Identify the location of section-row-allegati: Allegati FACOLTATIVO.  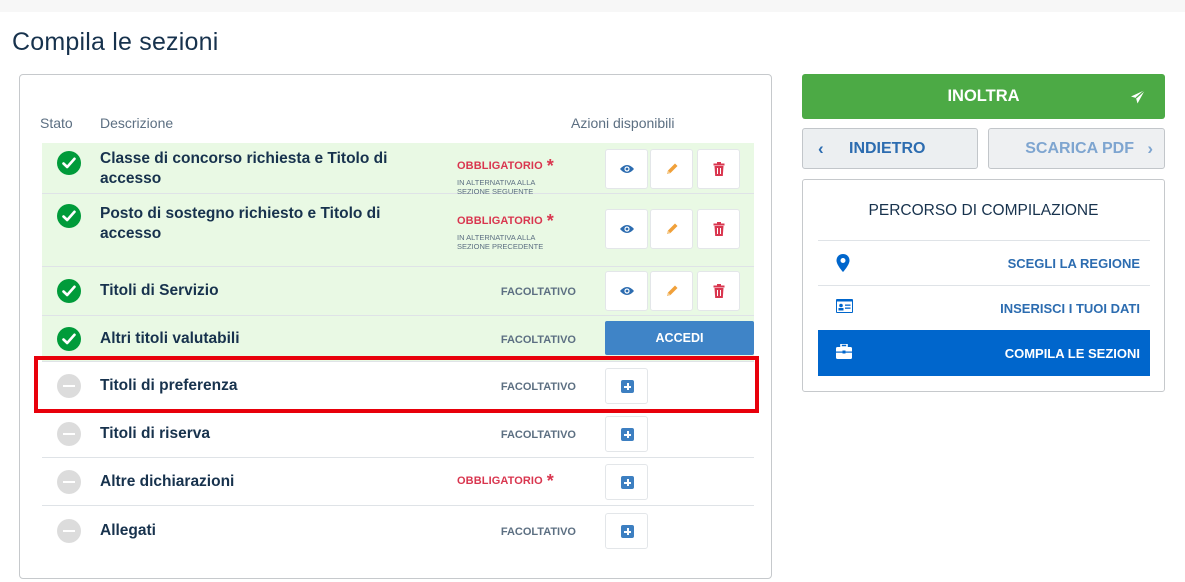
(398, 531).